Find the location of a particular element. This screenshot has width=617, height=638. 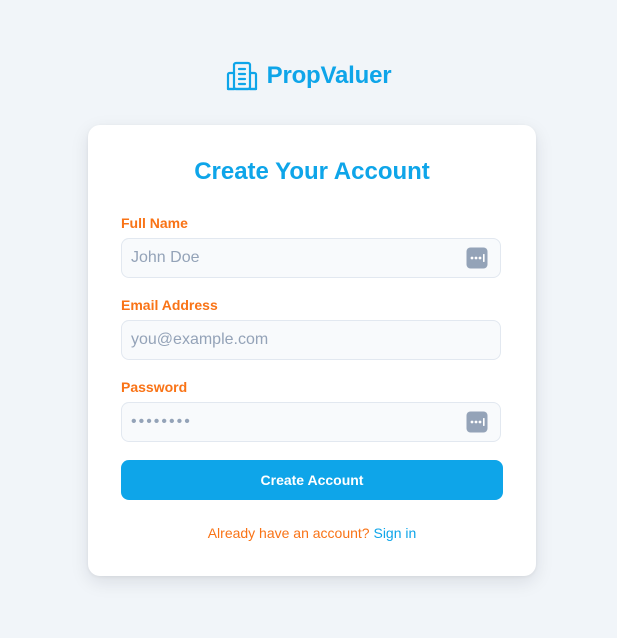

password-field: •••••••• is located at coordinates (311, 422).